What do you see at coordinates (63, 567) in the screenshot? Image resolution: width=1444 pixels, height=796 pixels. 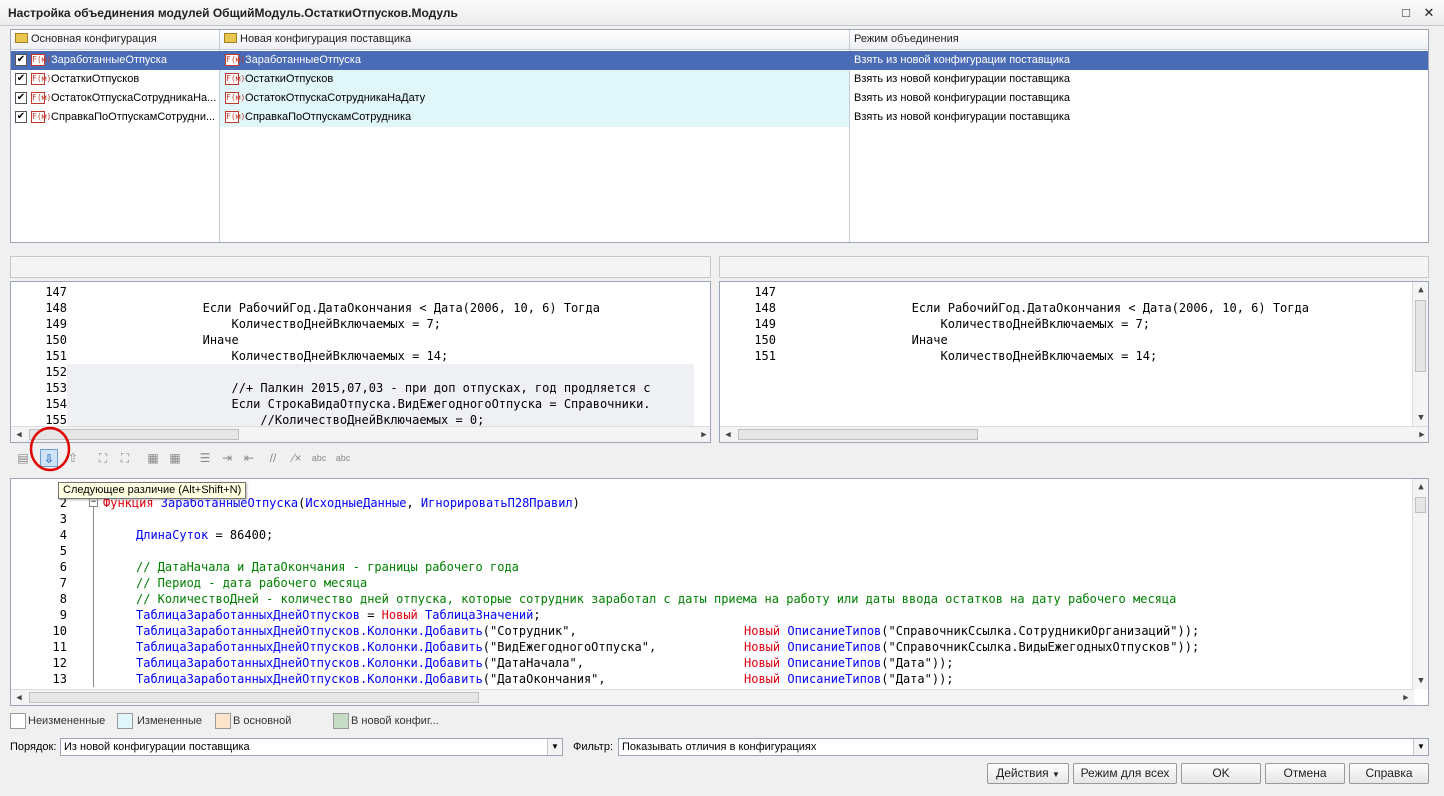 I see `line-number: 6` at bounding box center [63, 567].